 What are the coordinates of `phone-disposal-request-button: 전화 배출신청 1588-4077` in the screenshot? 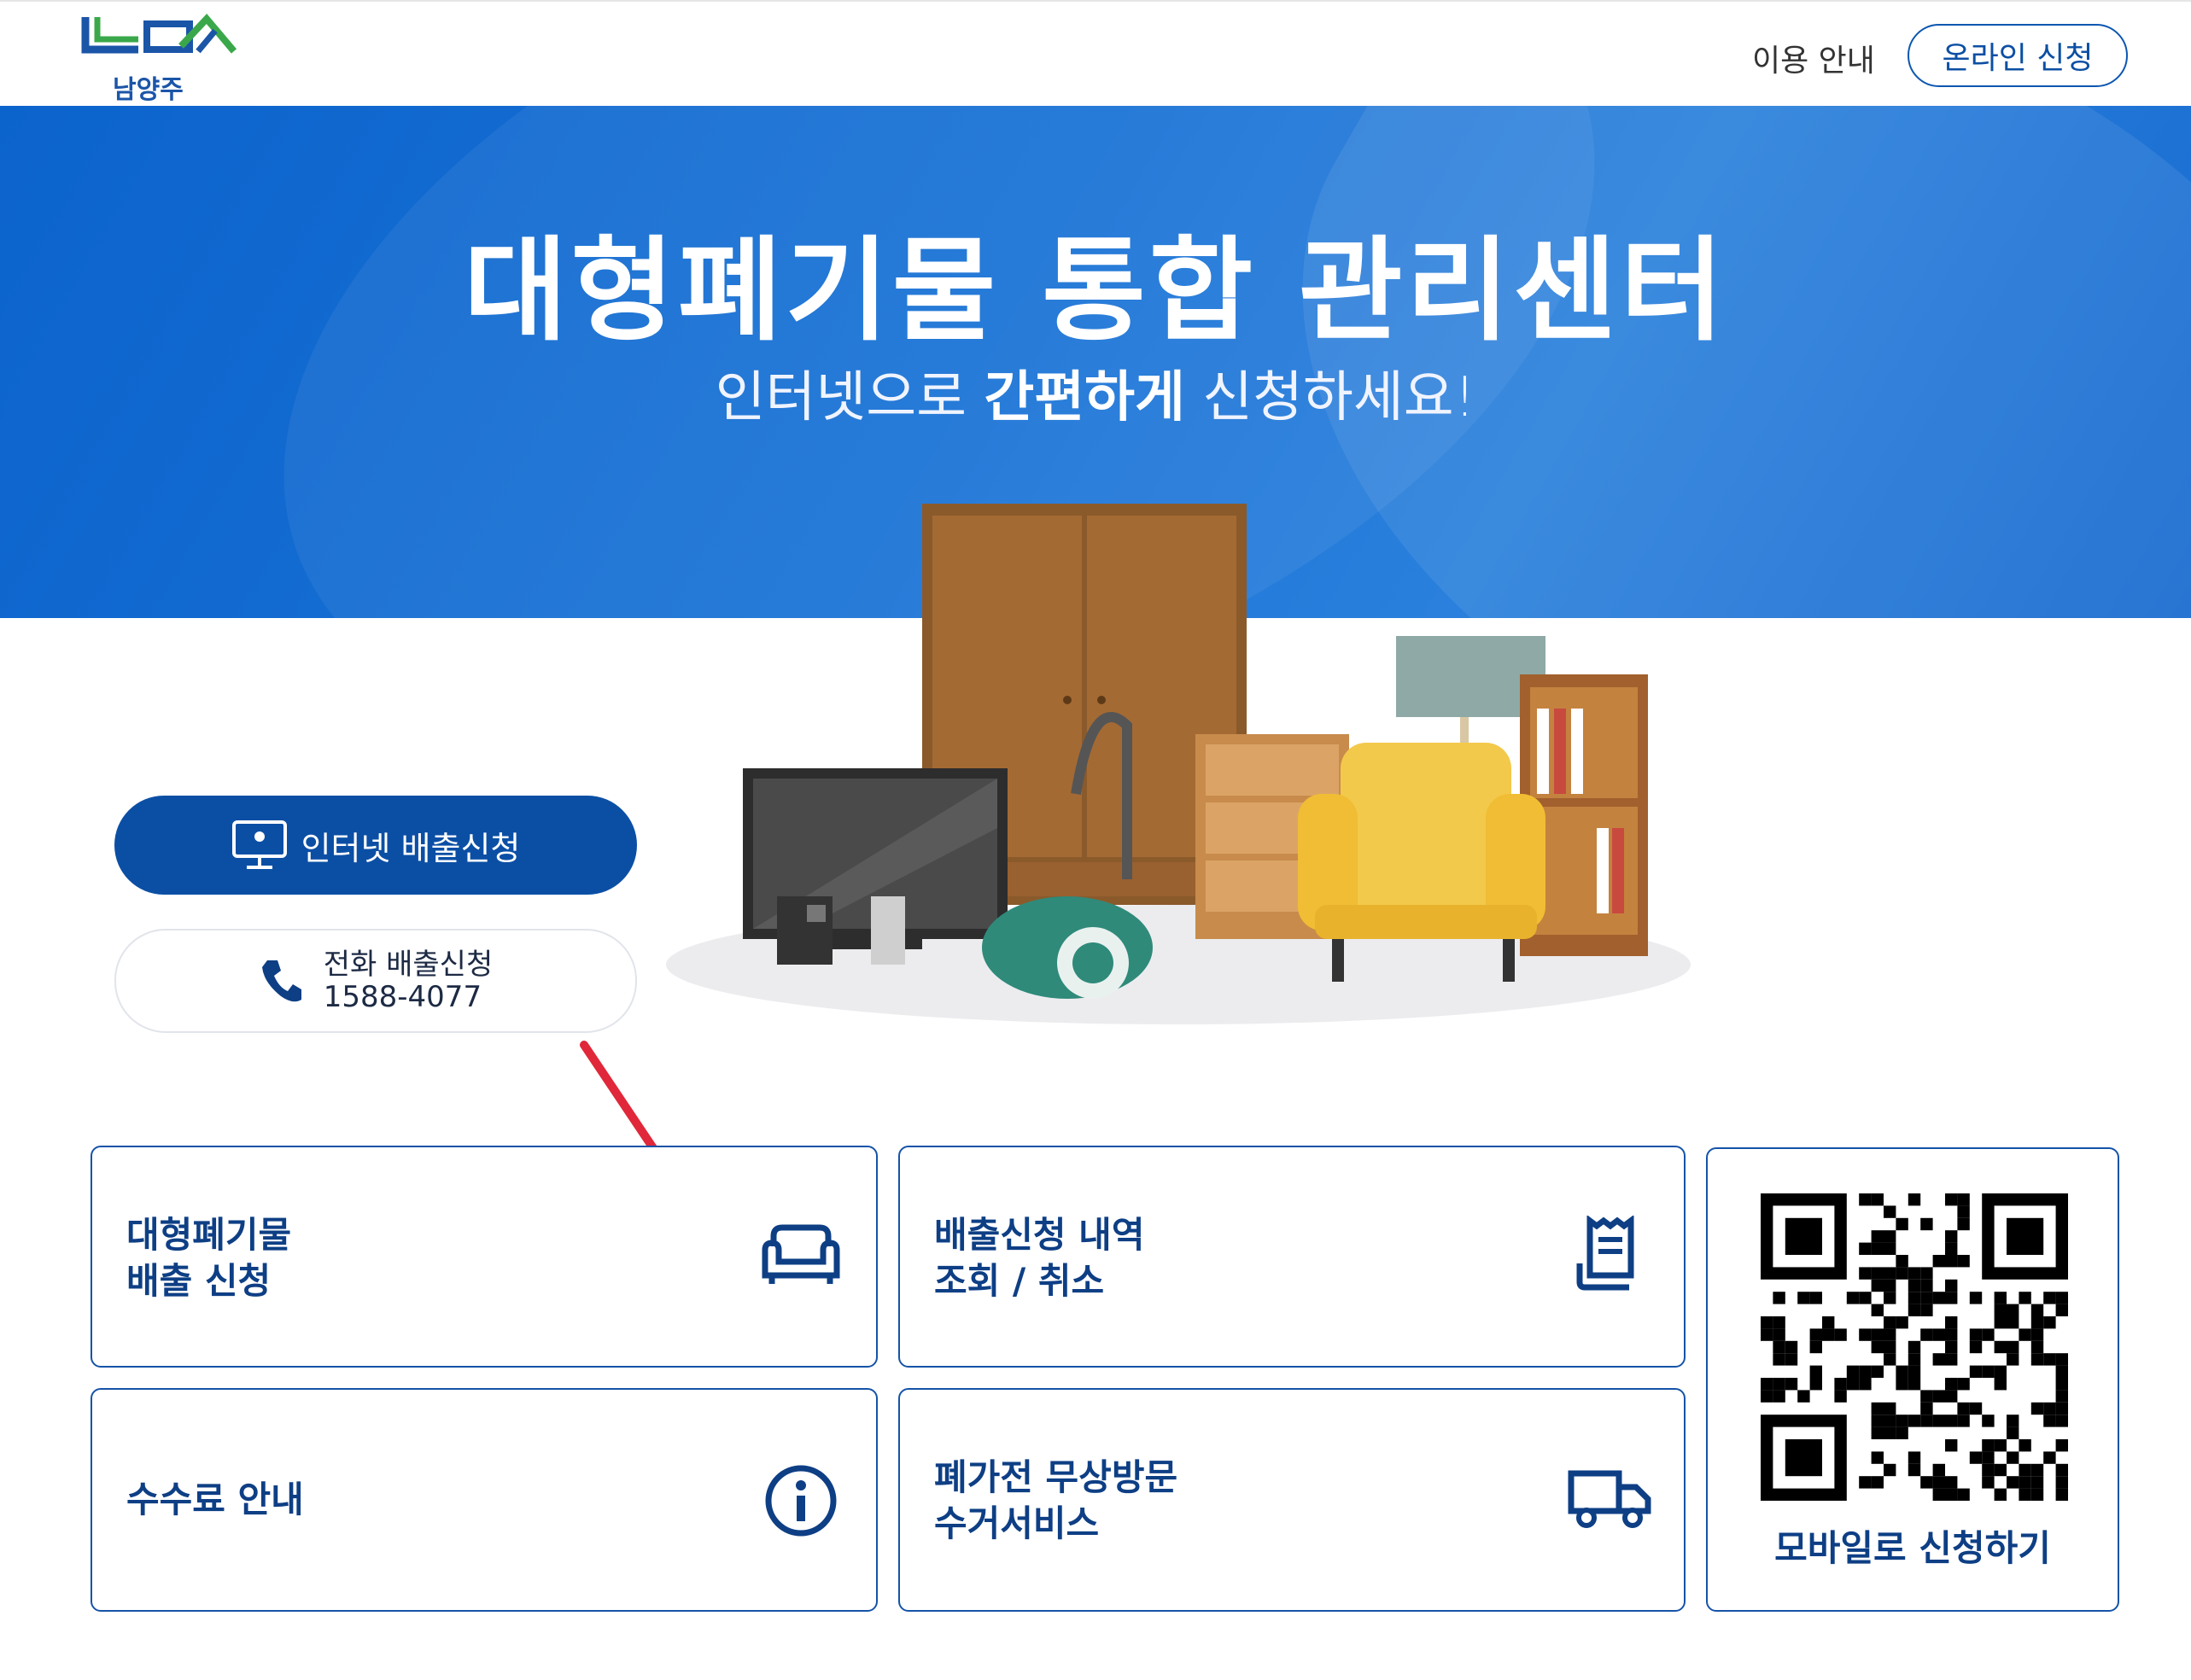 It's located at (375, 981).